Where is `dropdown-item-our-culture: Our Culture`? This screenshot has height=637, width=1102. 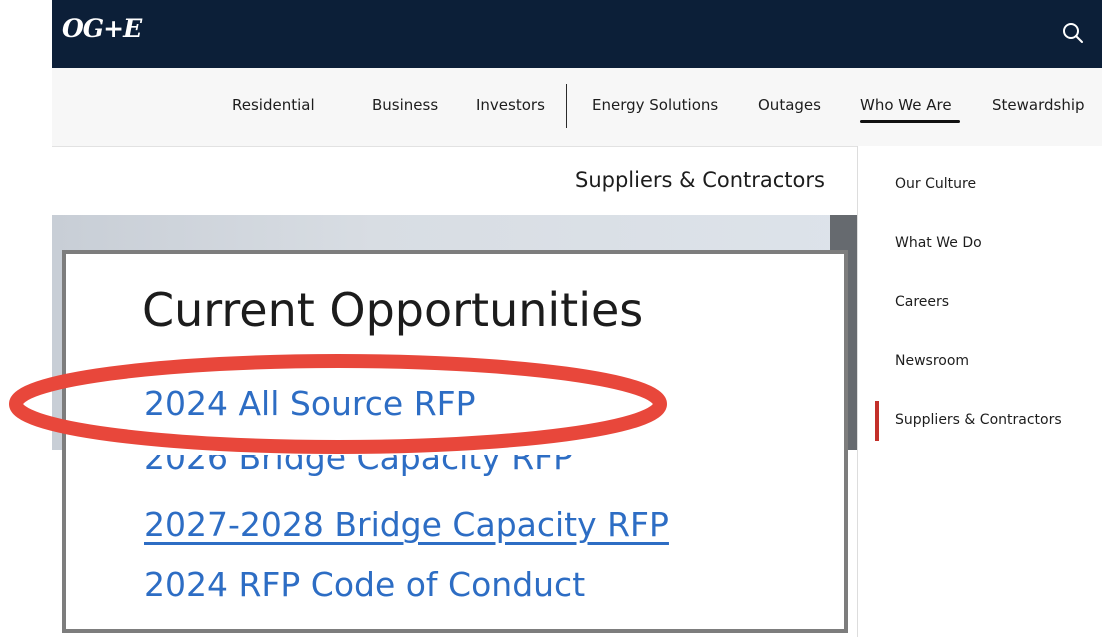
dropdown-item-our-culture: Our Culture is located at coordinates (935, 184).